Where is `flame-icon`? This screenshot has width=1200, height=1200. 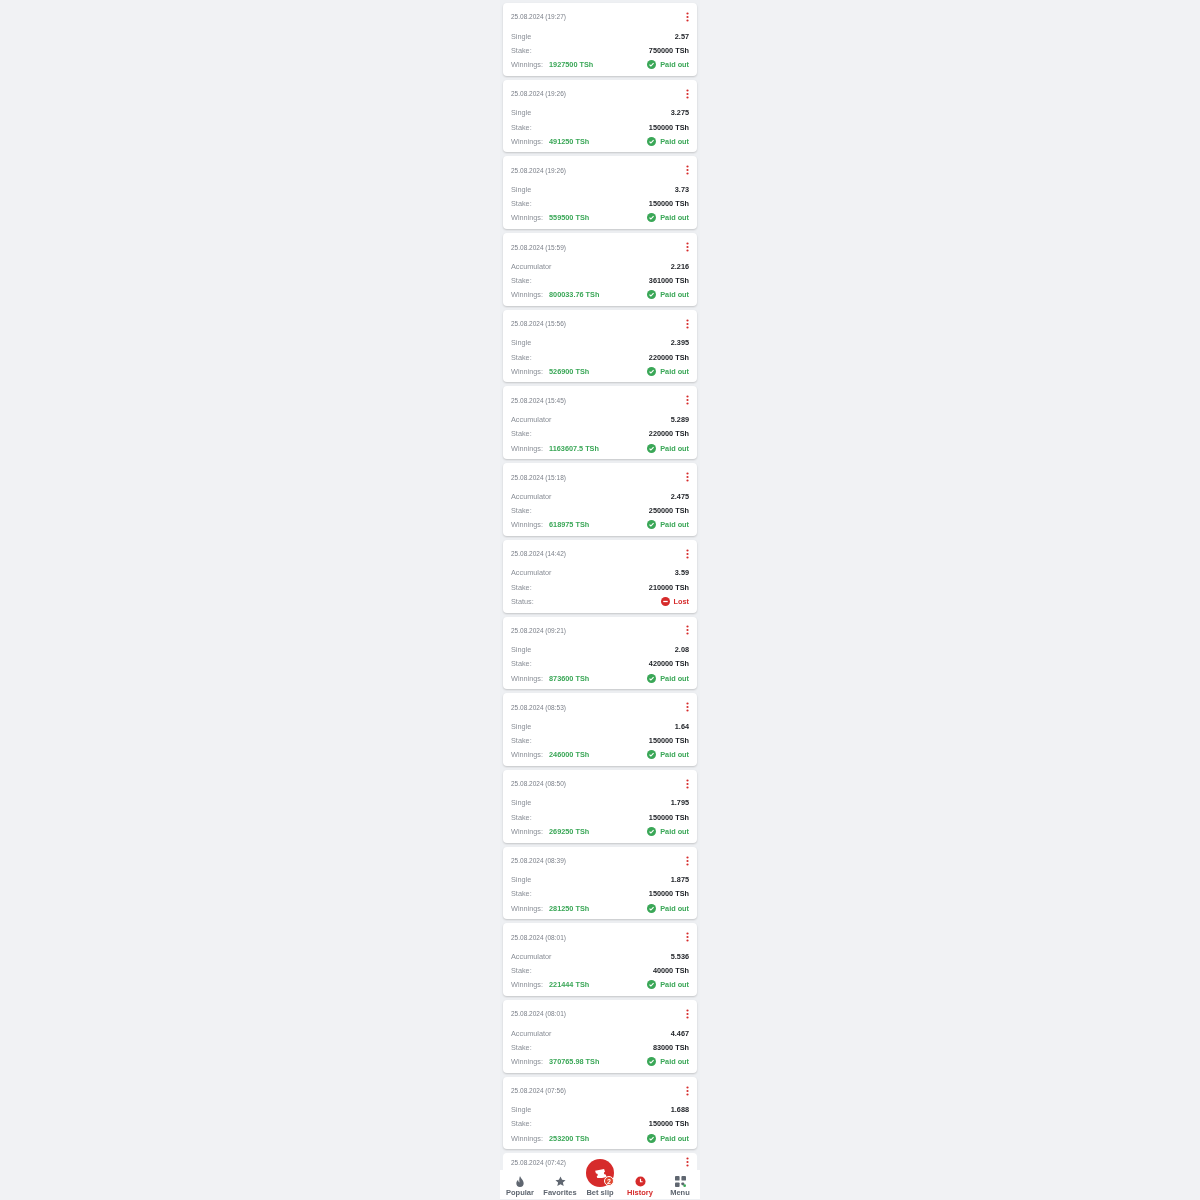
flame-icon is located at coordinates (520, 1182).